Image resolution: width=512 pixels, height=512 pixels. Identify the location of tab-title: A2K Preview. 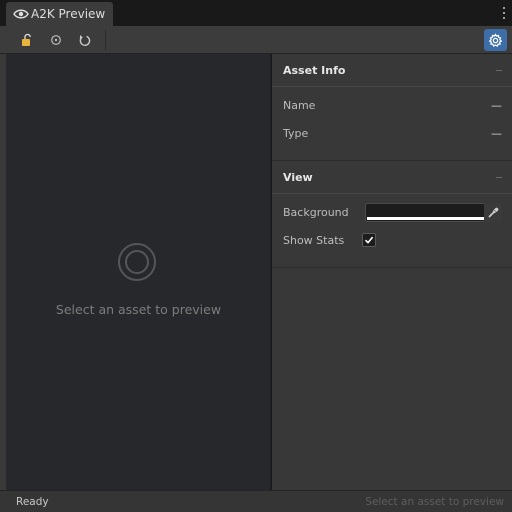
(68, 14).